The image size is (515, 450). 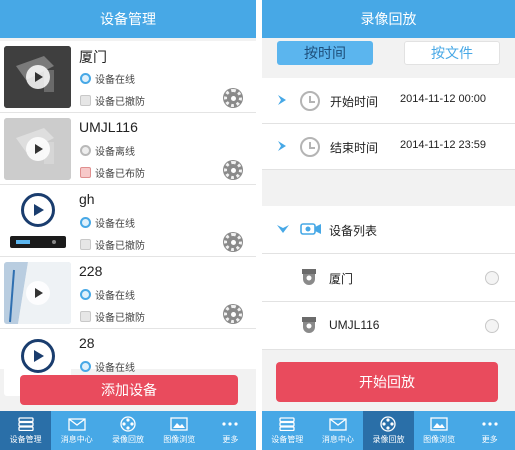 I want to click on list-item: gh 设备在线 设备已撤防, so click(x=128, y=221).